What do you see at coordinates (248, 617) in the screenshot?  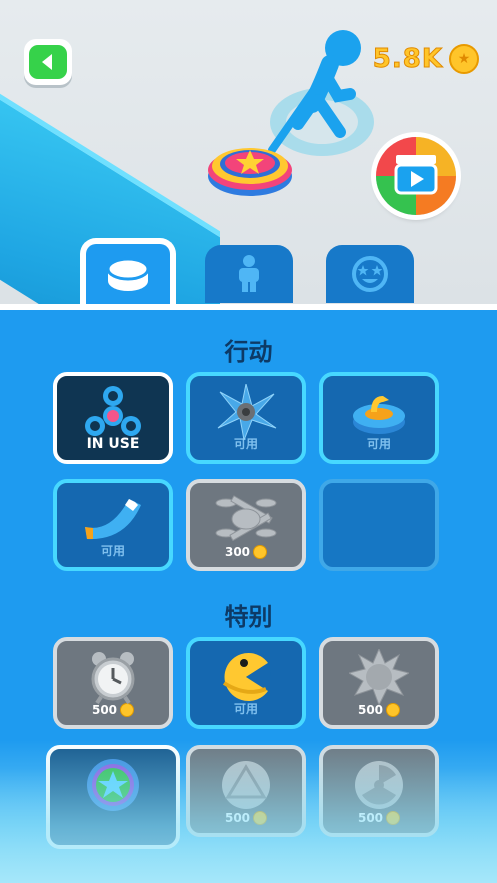 I see `section-title-special: 特别` at bounding box center [248, 617].